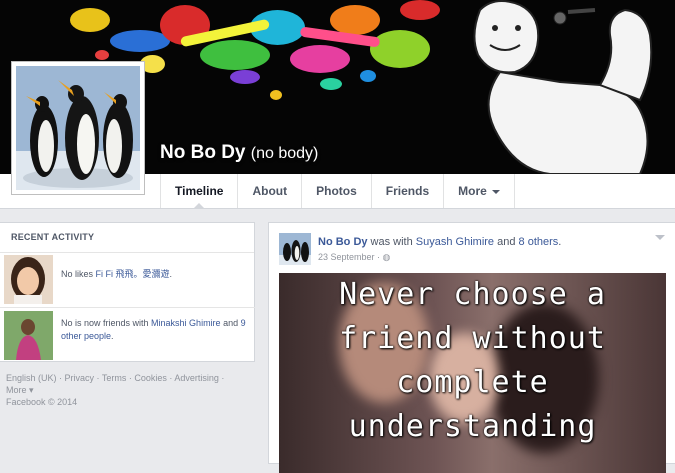  What do you see at coordinates (127, 238) in the screenshot?
I see `recent-activity-title: RECENT ACTIVITY` at bounding box center [127, 238].